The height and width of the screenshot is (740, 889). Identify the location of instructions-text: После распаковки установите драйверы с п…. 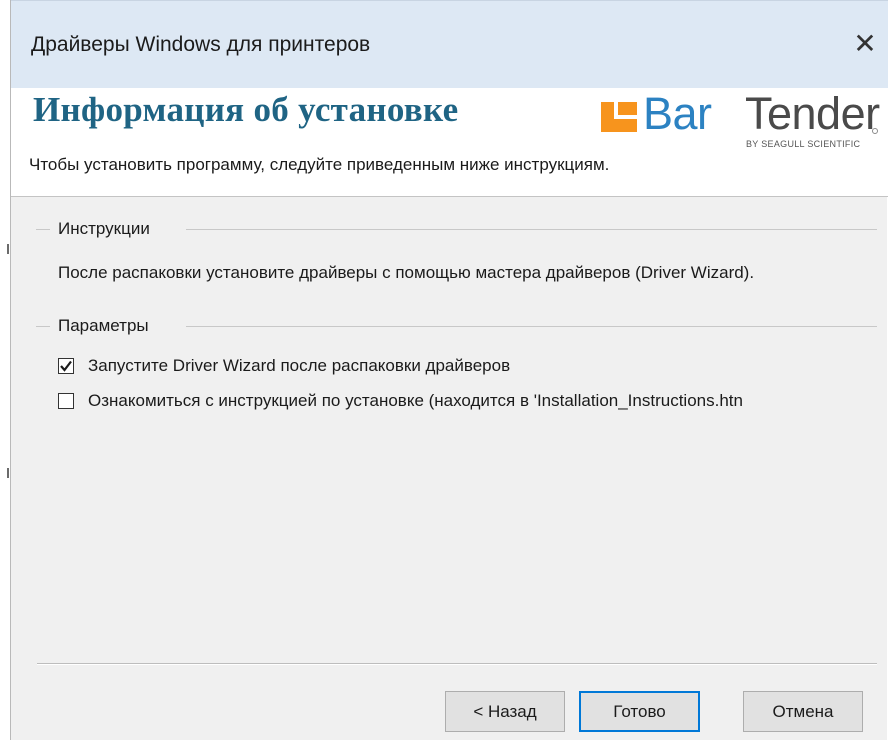
(406, 272).